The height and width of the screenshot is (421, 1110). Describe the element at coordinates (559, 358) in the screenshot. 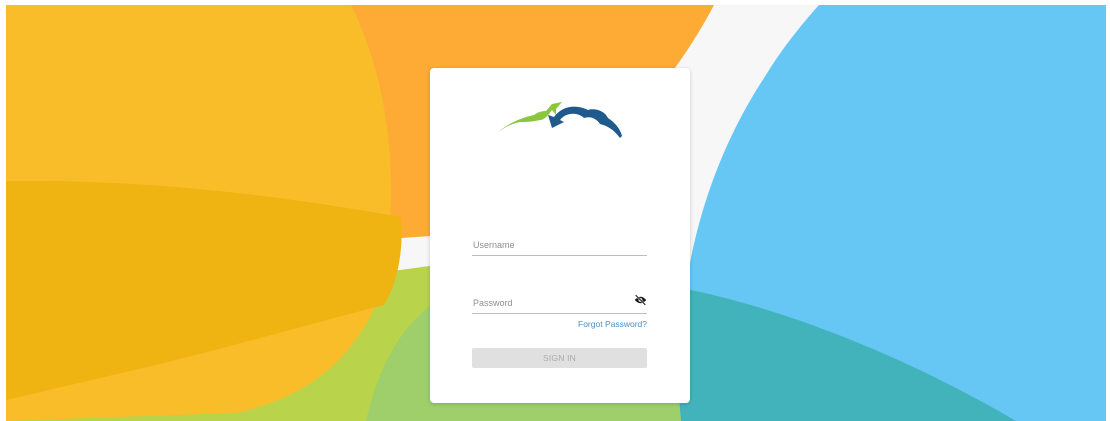

I see `sign-in-button: SIGN IN` at that location.